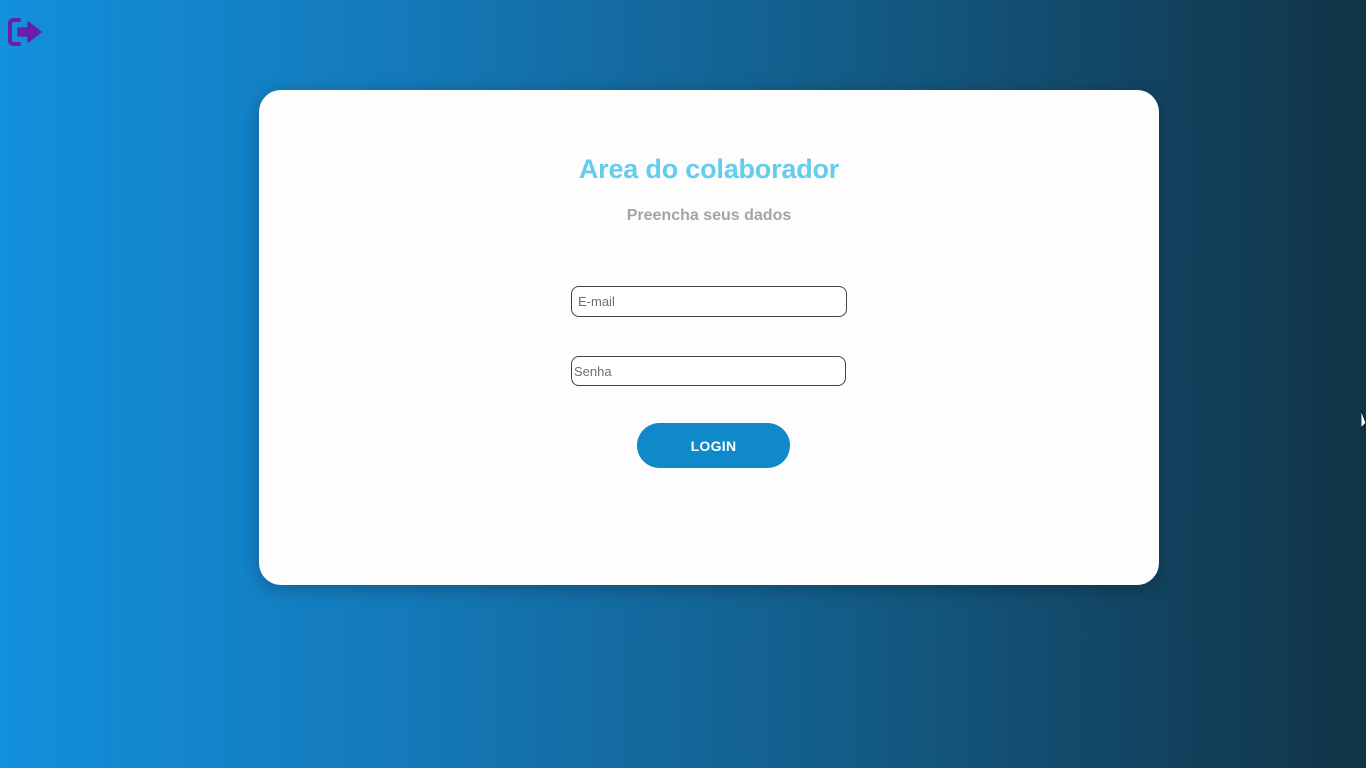  What do you see at coordinates (713, 445) in the screenshot?
I see `login-button: LOGIN` at bounding box center [713, 445].